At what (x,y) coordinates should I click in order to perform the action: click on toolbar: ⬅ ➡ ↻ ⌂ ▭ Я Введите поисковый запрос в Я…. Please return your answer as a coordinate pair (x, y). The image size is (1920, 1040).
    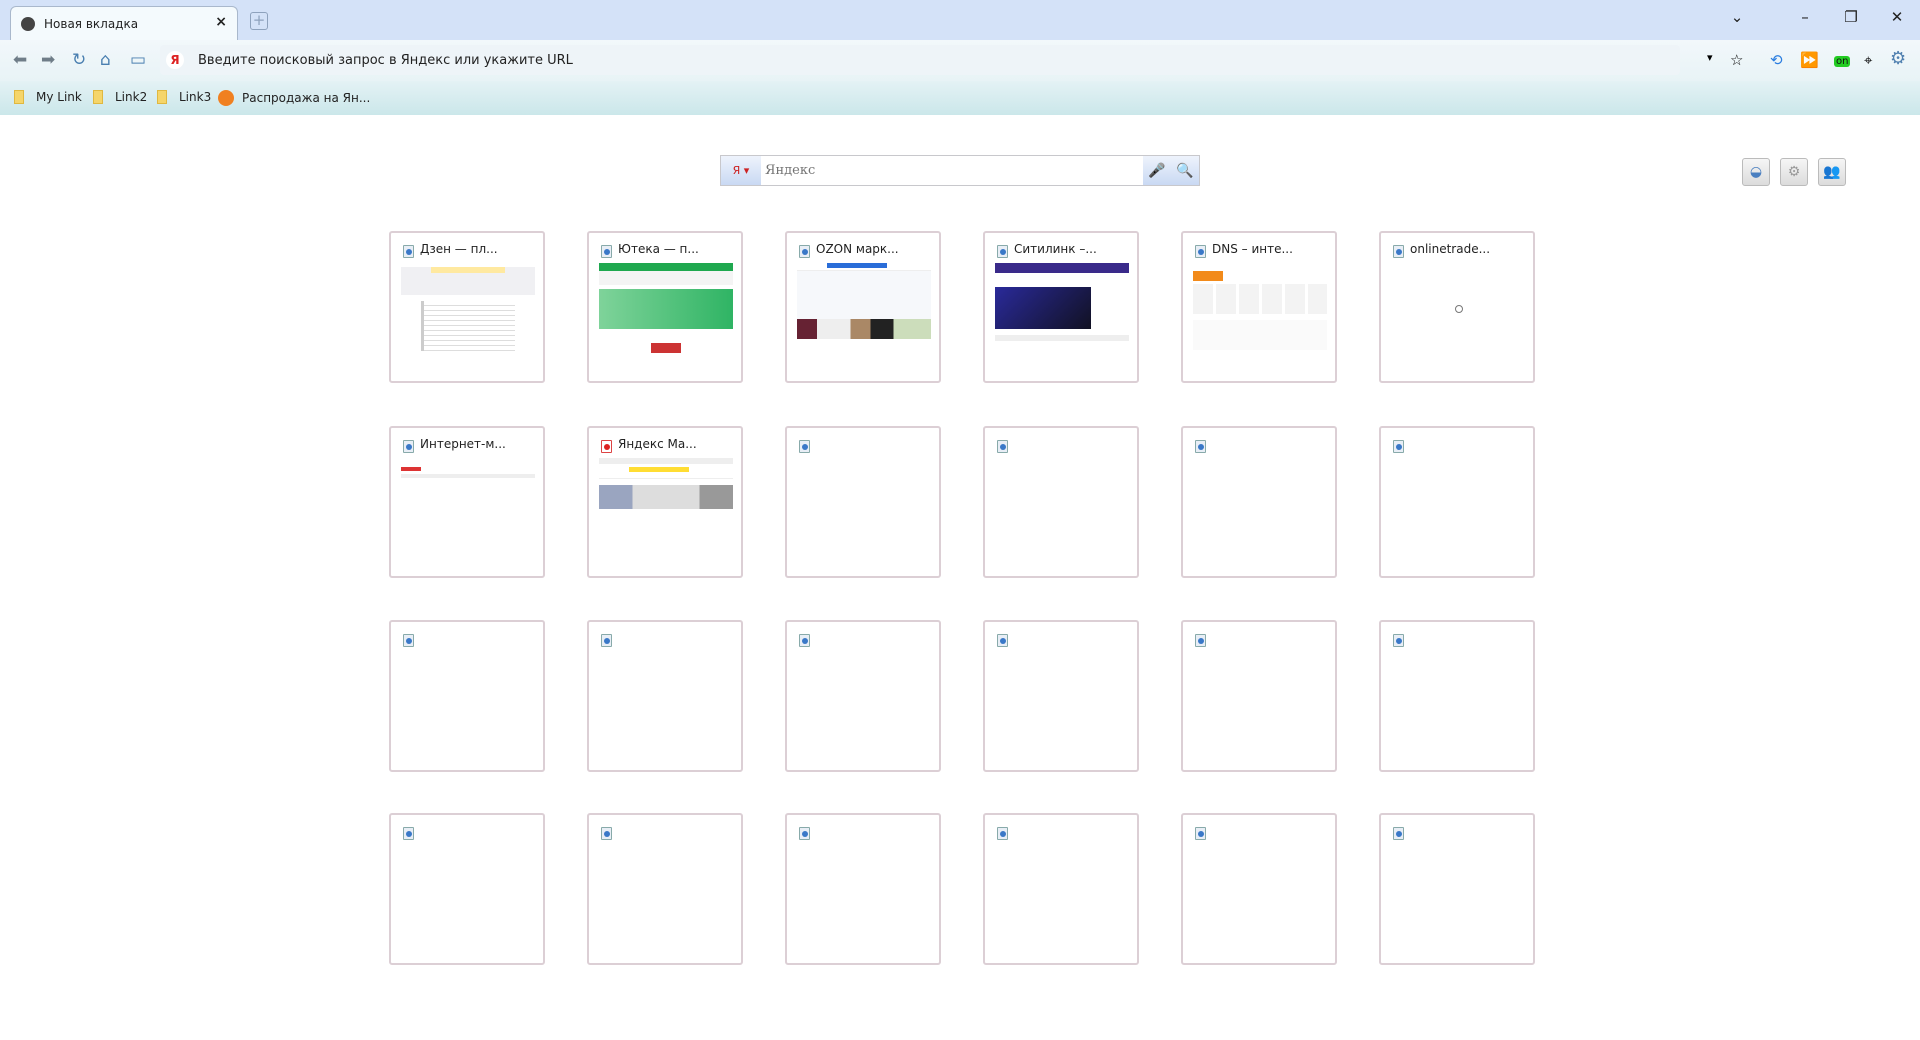
    Looking at the image, I should click on (960, 60).